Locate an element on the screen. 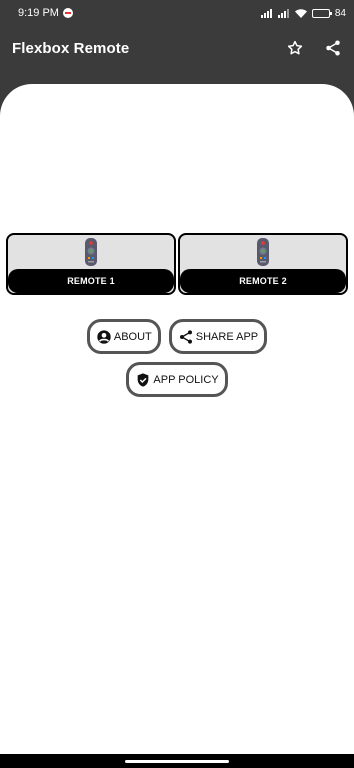  home-handle is located at coordinates (177, 761).